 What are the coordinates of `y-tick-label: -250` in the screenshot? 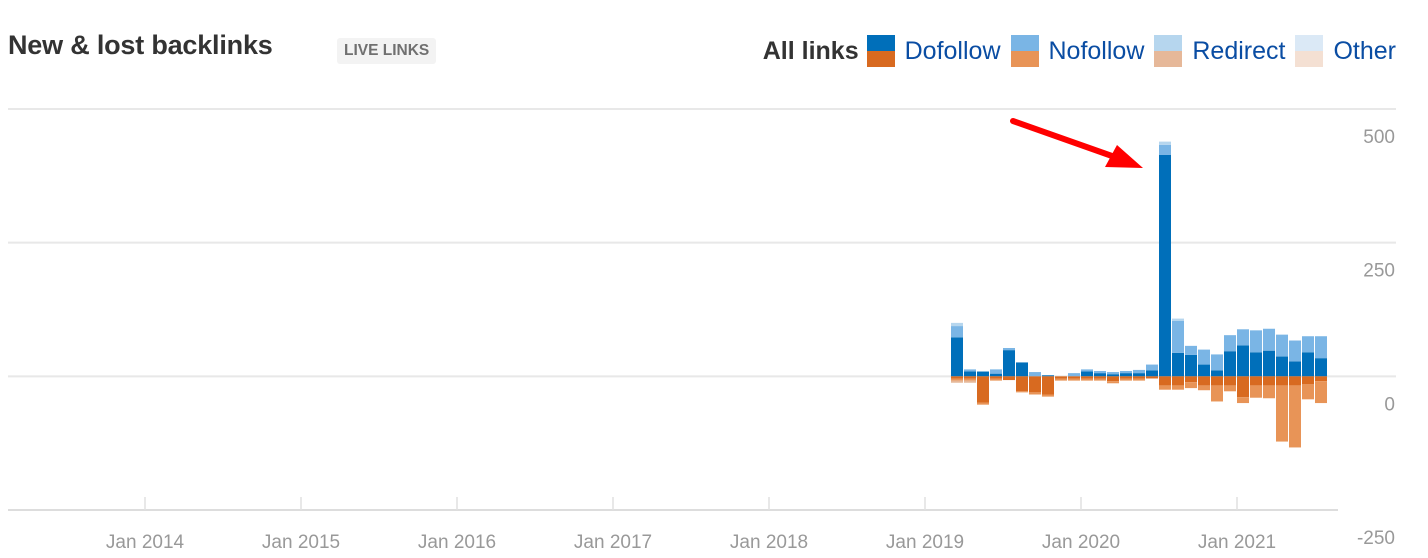 It's located at (1376, 538).